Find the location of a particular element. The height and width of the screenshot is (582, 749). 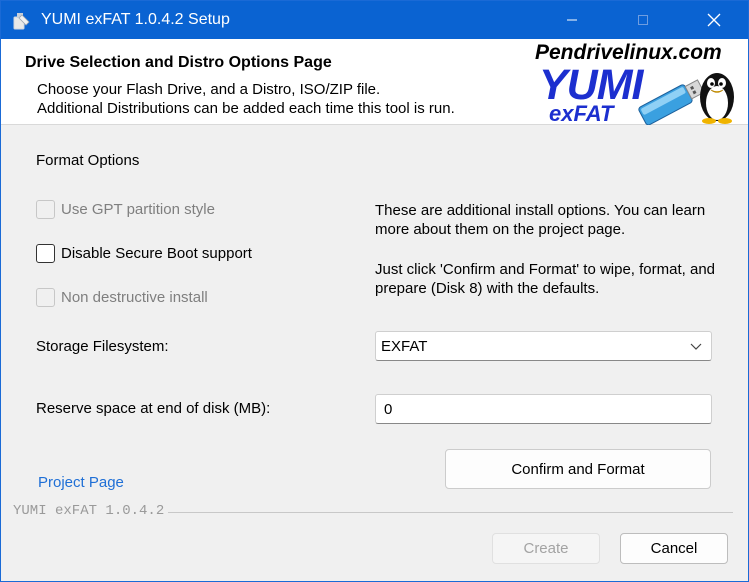

logo-sub-text: exFAT is located at coordinates (581, 113).